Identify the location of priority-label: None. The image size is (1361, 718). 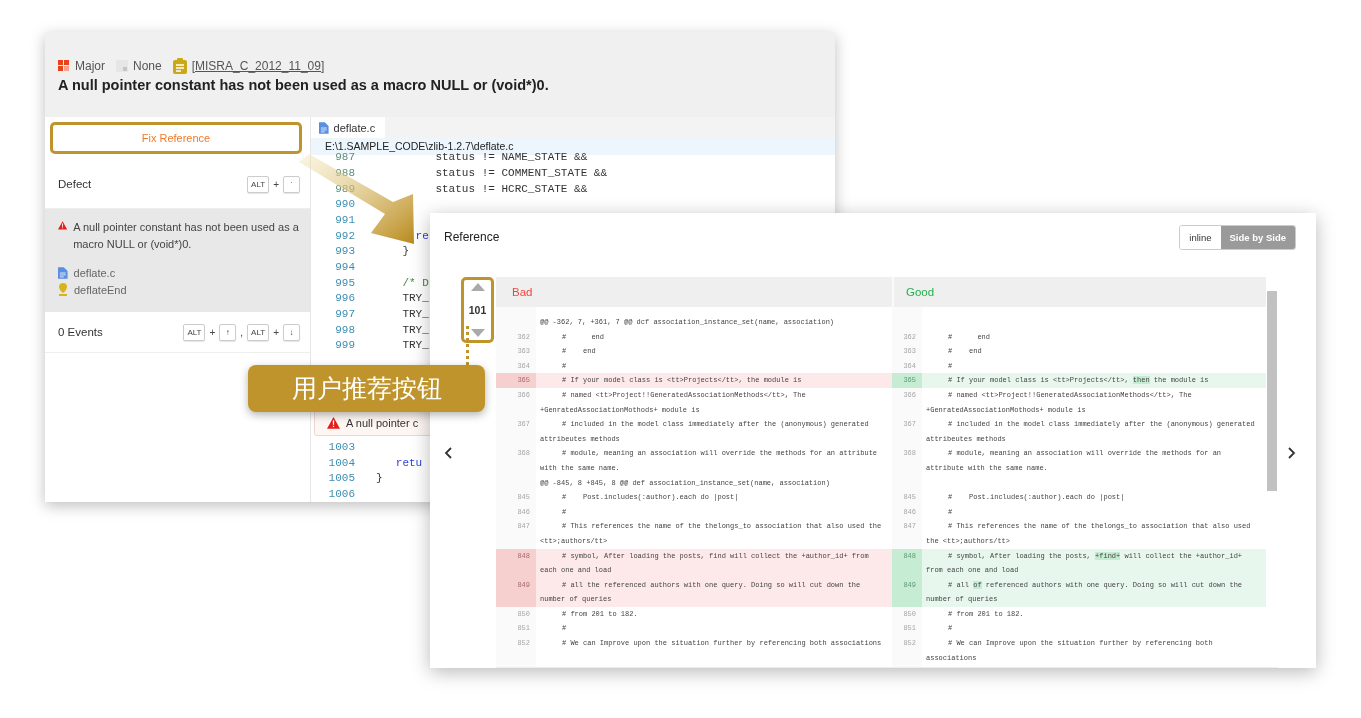
(147, 66).